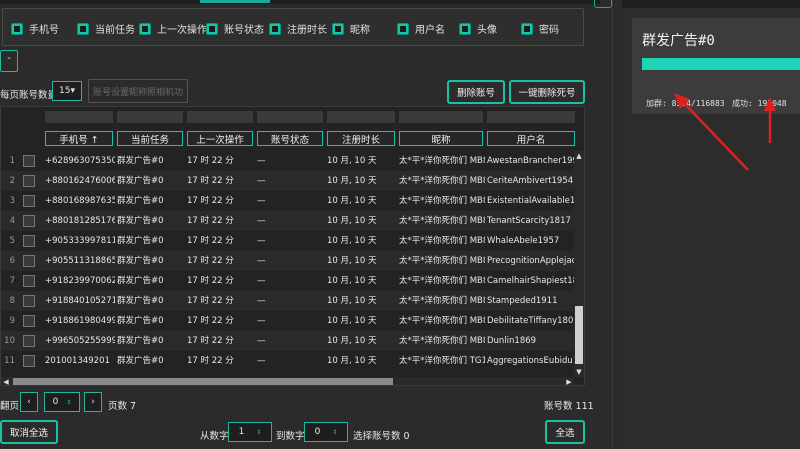  What do you see at coordinates (12, 261) in the screenshot?
I see `row-number: 6` at bounding box center [12, 261].